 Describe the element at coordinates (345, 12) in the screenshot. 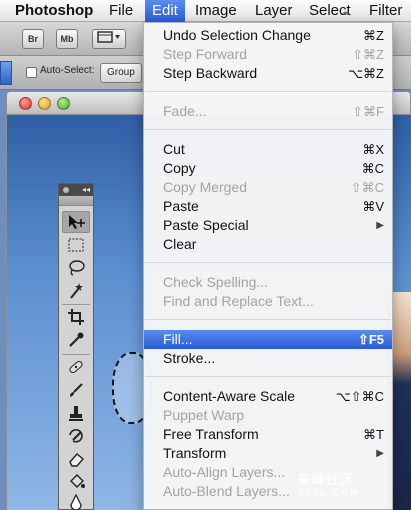

I see `watermark-logo: ☁` at that location.